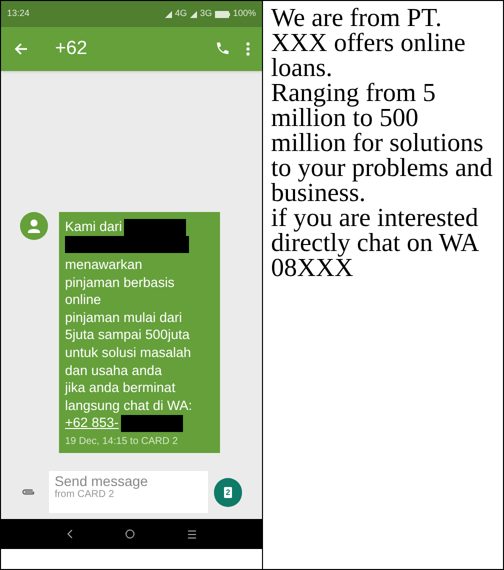  What do you see at coordinates (127, 335) in the screenshot?
I see `message-line: 5juta sampai 500juta` at bounding box center [127, 335].